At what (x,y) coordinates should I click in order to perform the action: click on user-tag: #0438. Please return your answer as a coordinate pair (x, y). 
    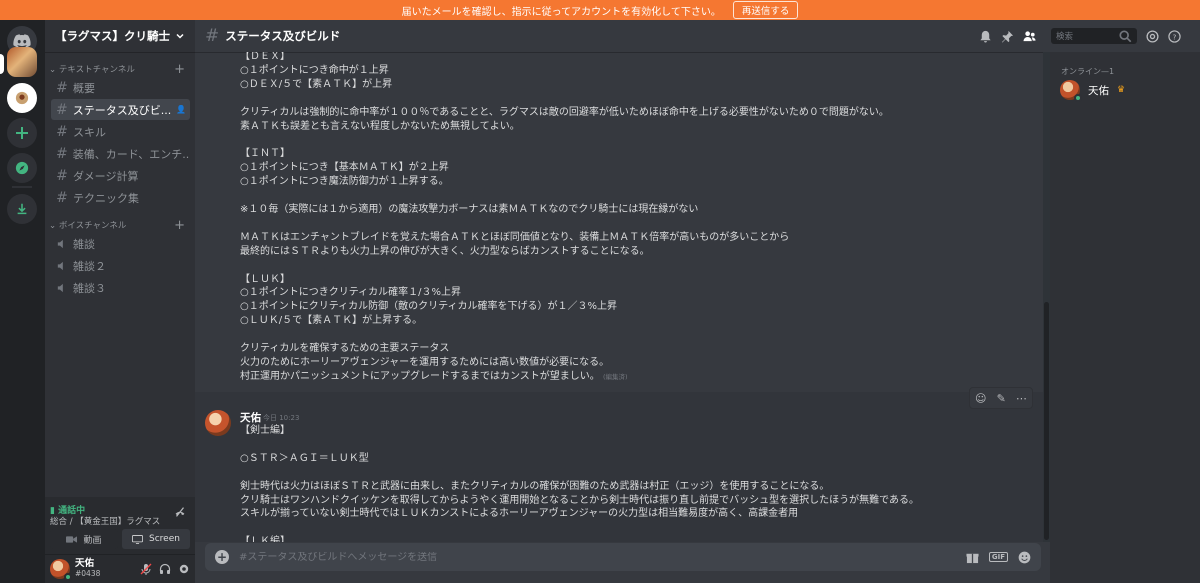
    Looking at the image, I should click on (88, 573).